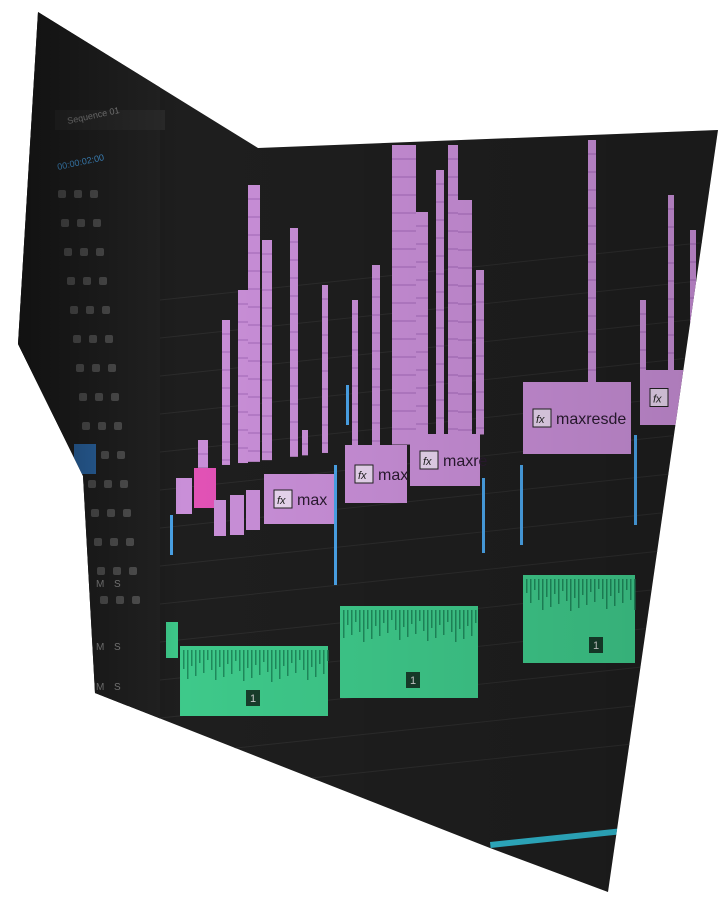  Describe the element at coordinates (299, 499) in the screenshot. I see `fx-video-clip: fx max` at that location.